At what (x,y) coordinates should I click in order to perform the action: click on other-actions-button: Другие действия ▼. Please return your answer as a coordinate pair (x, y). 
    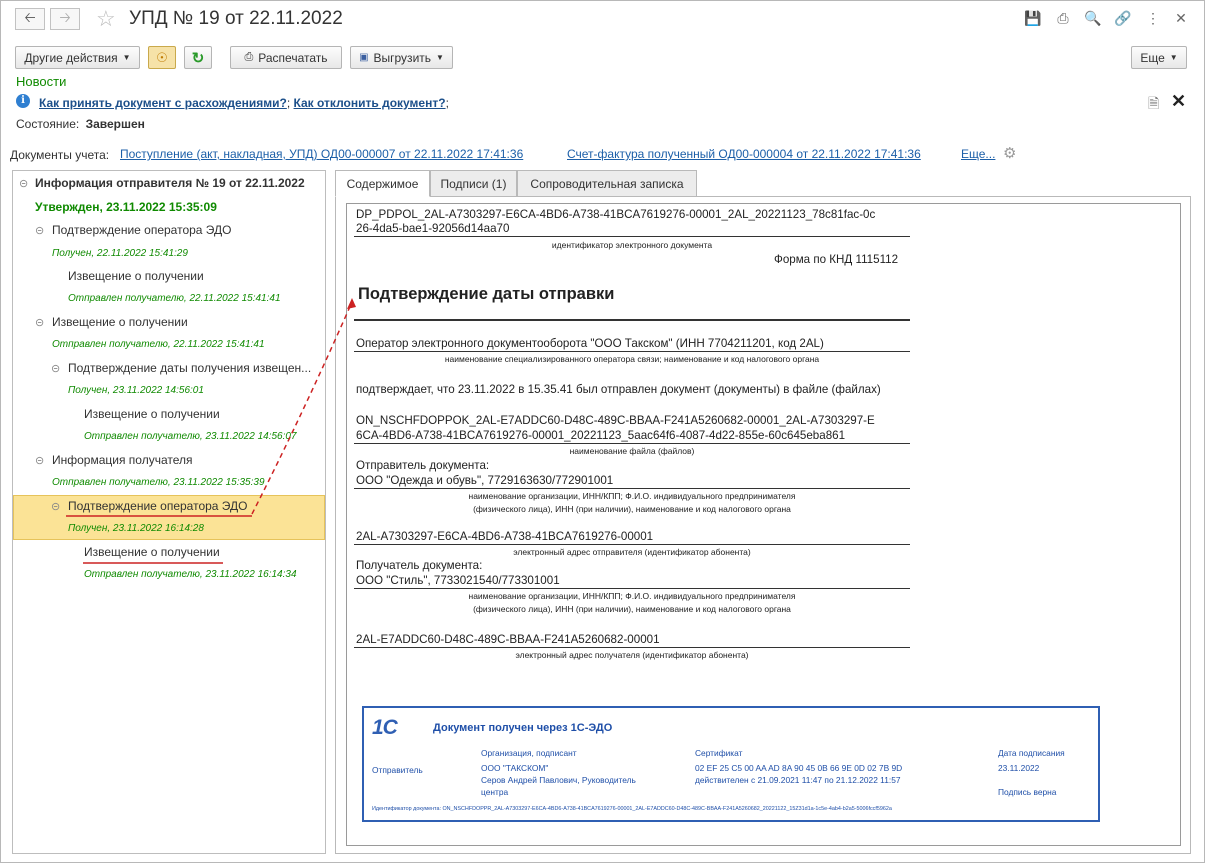
    Looking at the image, I should click on (77, 57).